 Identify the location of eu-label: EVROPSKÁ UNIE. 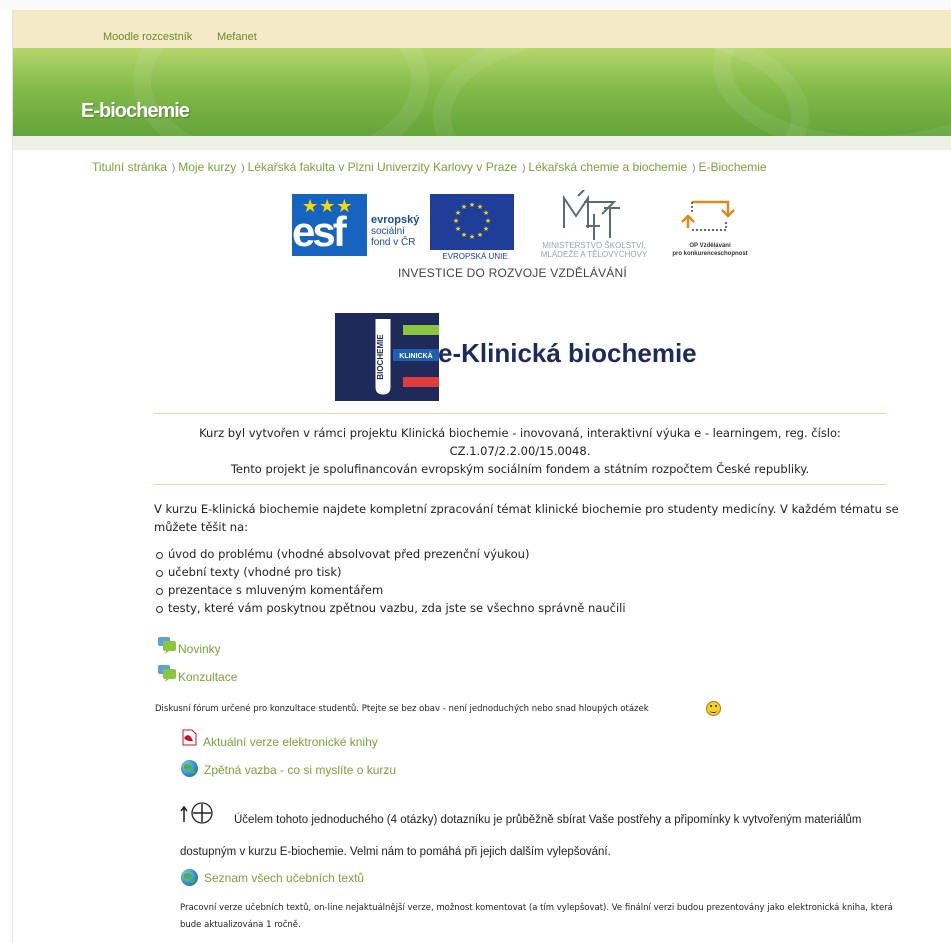
(475, 256).